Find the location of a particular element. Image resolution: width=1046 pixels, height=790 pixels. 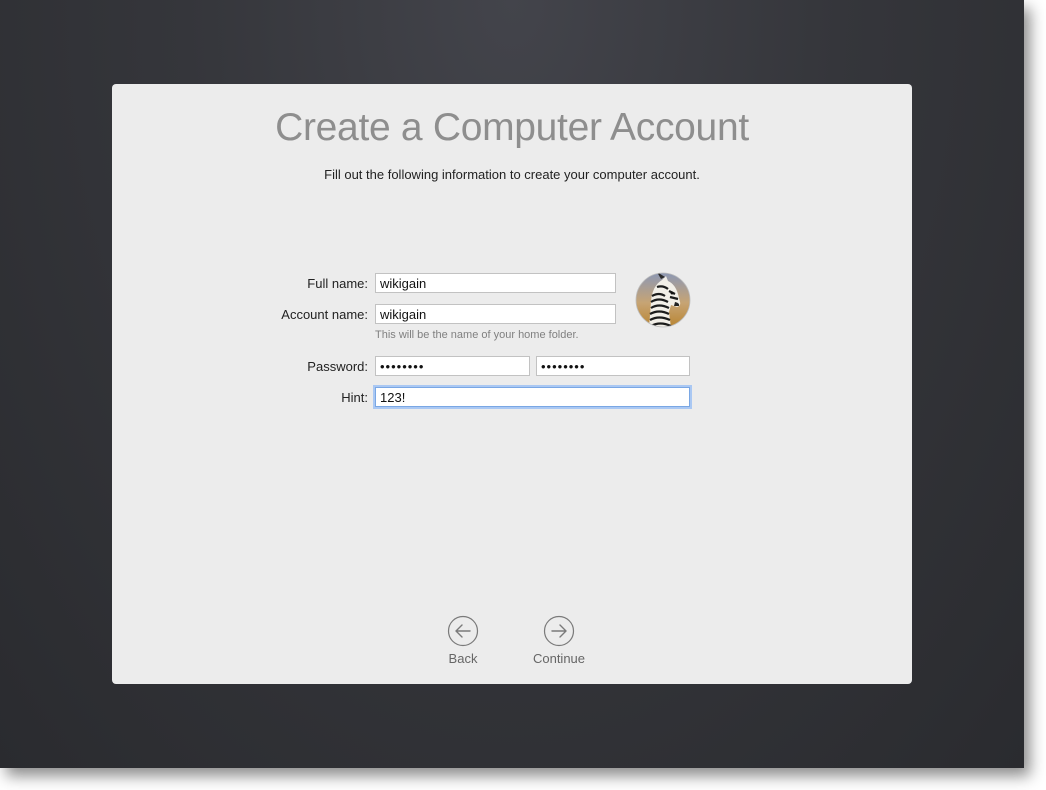

page-title: Create a Computer Account is located at coordinates (512, 127).